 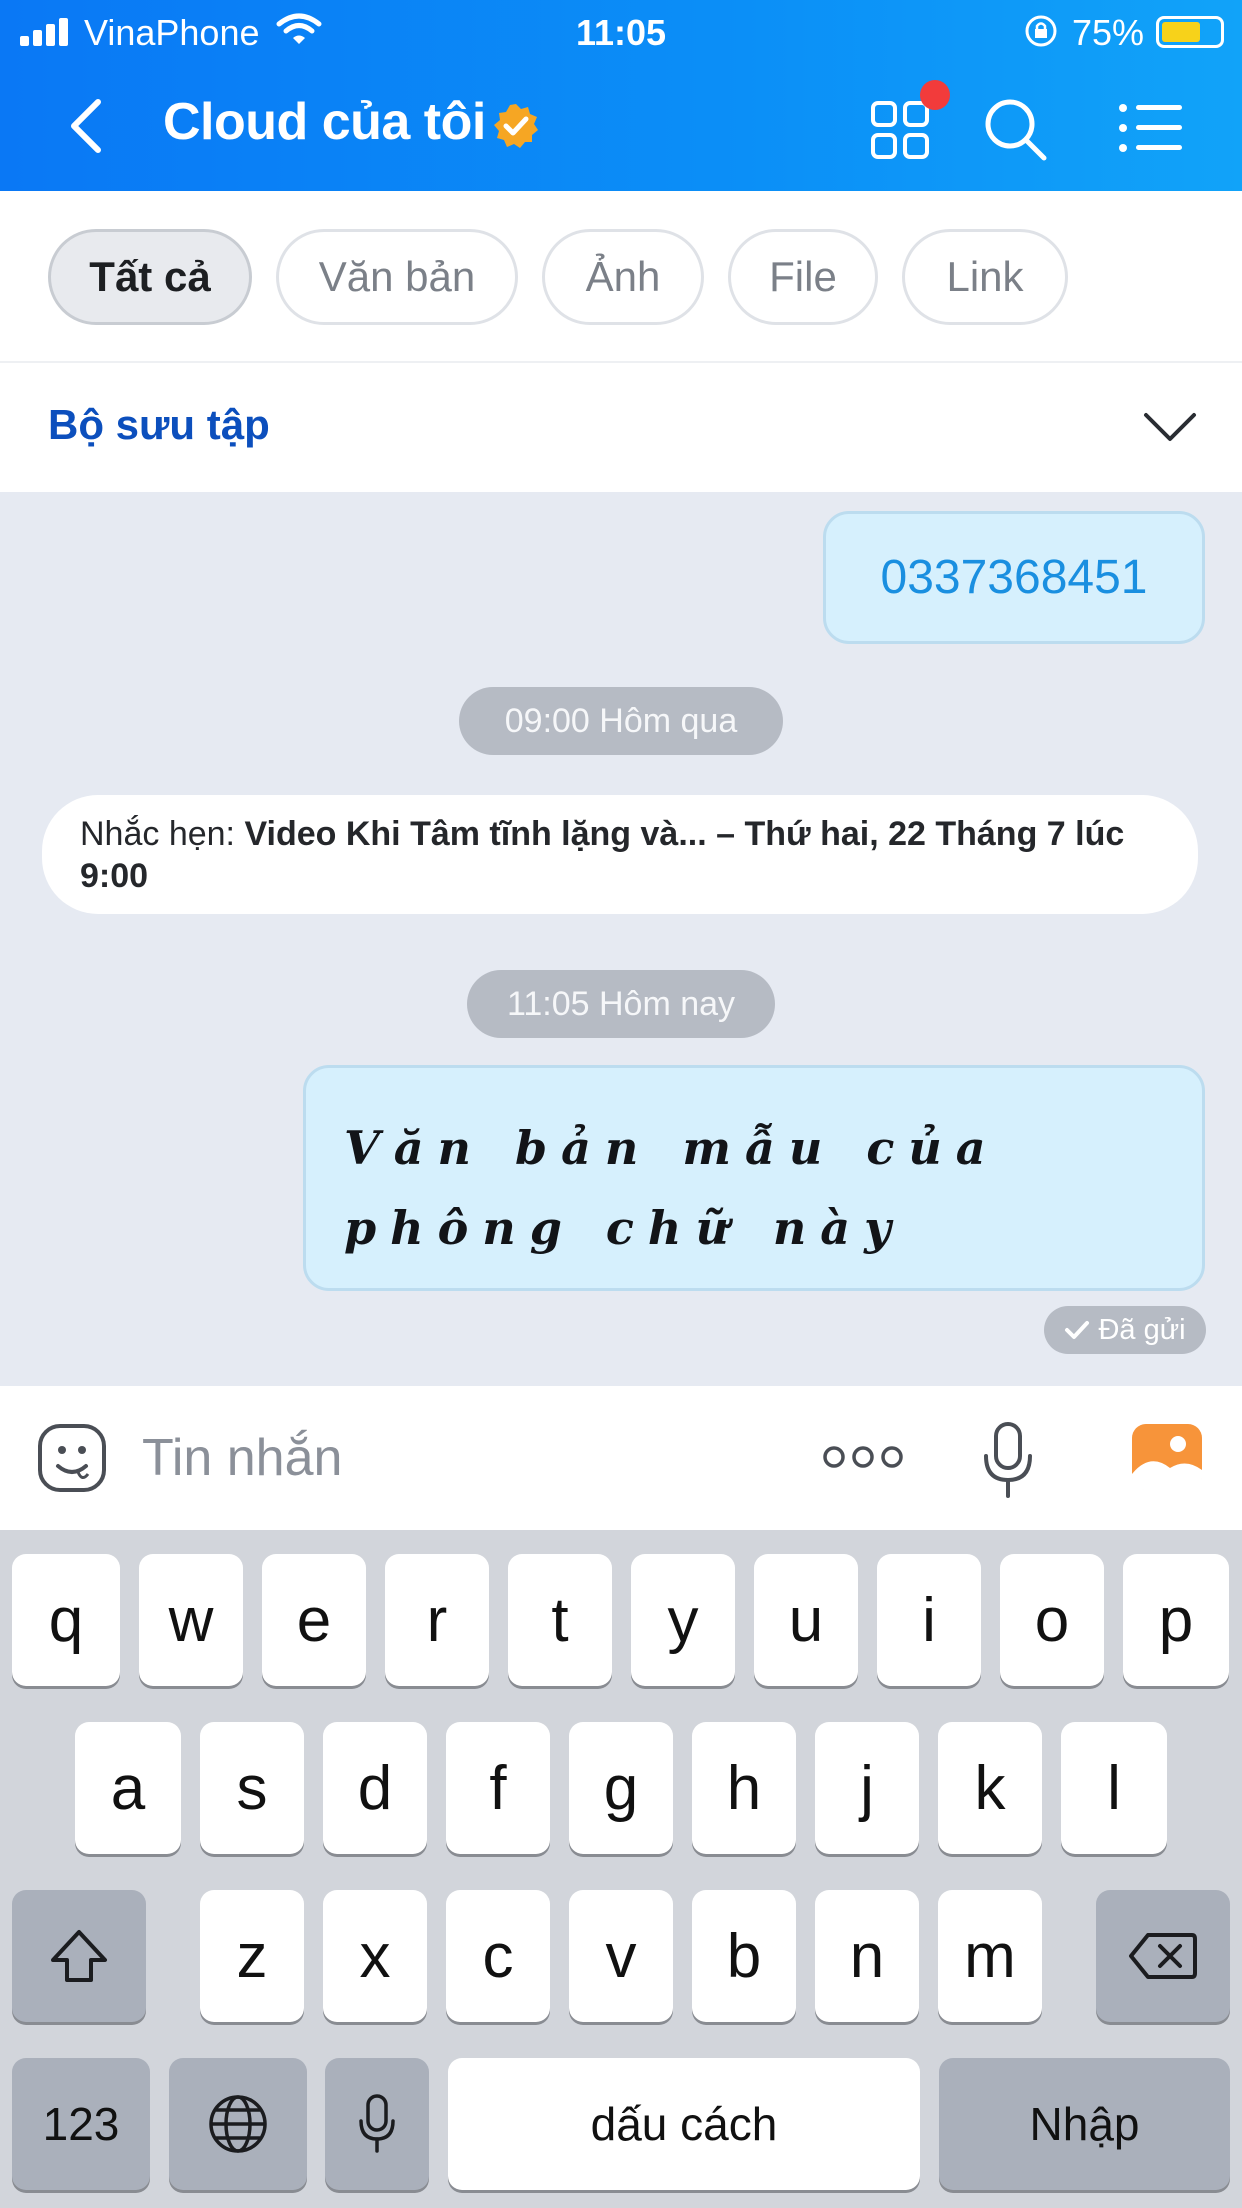 I want to click on key-f: f, so click(x=498, y=1788).